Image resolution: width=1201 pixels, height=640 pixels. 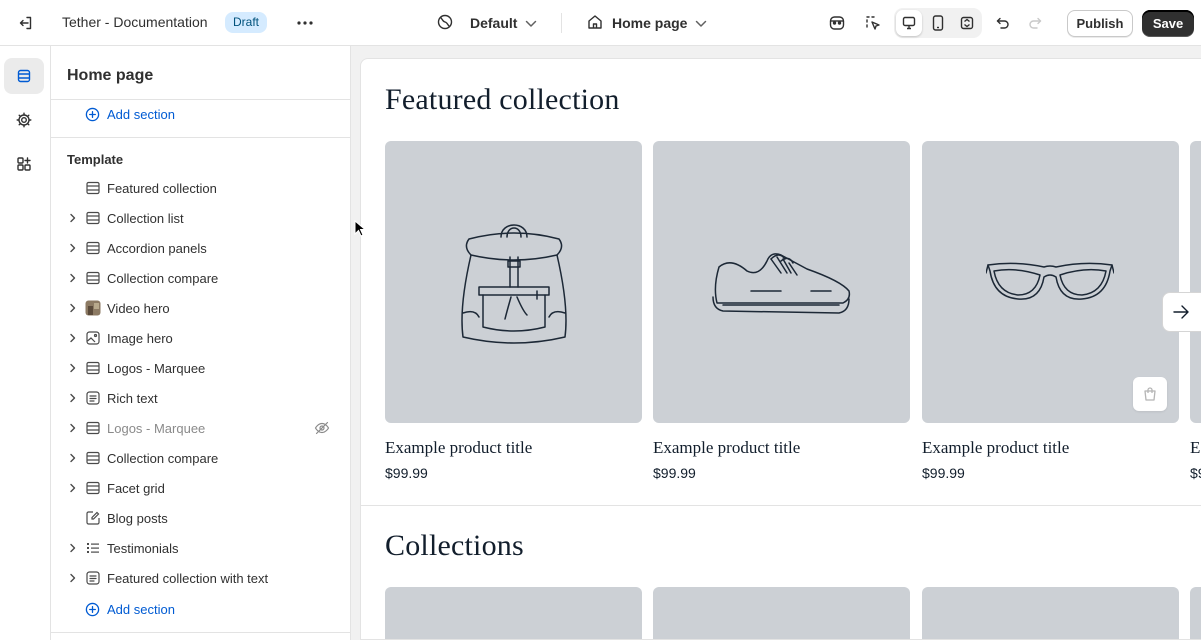 What do you see at coordinates (246, 22) in the screenshot?
I see `status-badge: Draft` at bounding box center [246, 22].